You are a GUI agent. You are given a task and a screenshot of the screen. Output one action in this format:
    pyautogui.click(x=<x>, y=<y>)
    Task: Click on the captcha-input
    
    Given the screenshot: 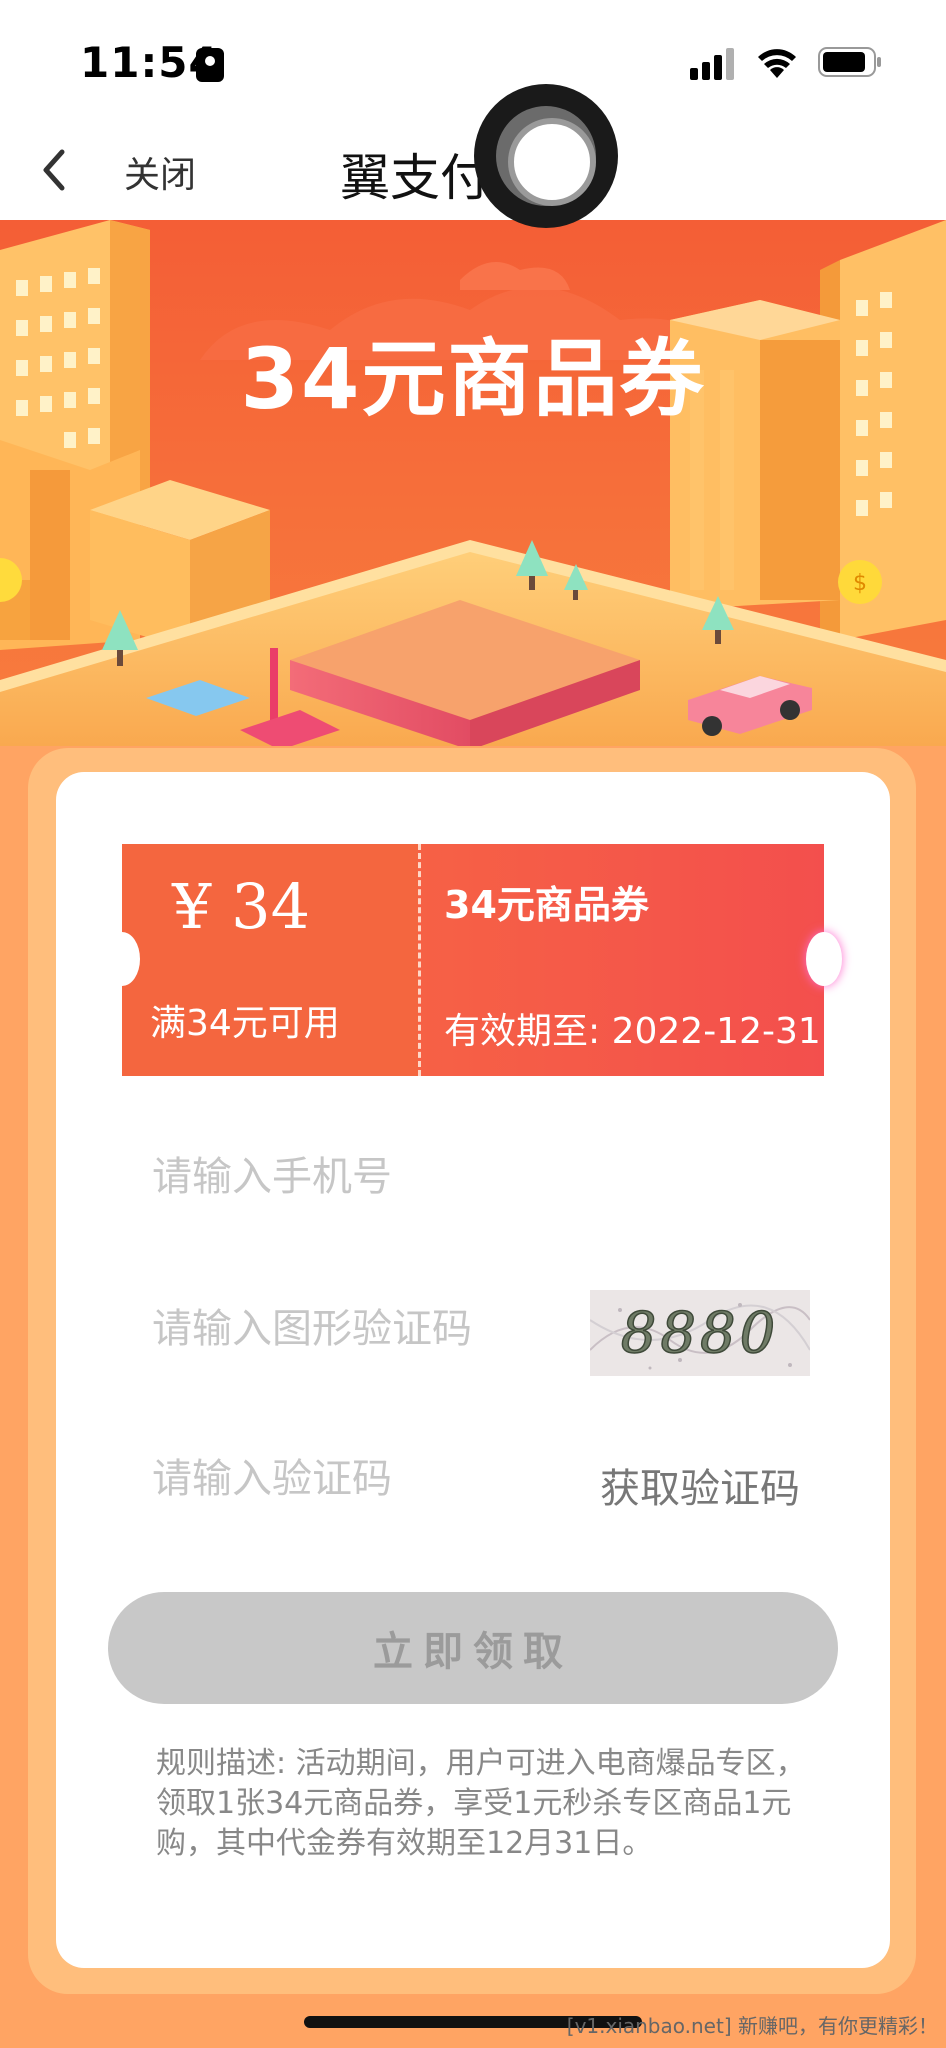 What is the action you would take?
    pyautogui.click(x=372, y=1329)
    